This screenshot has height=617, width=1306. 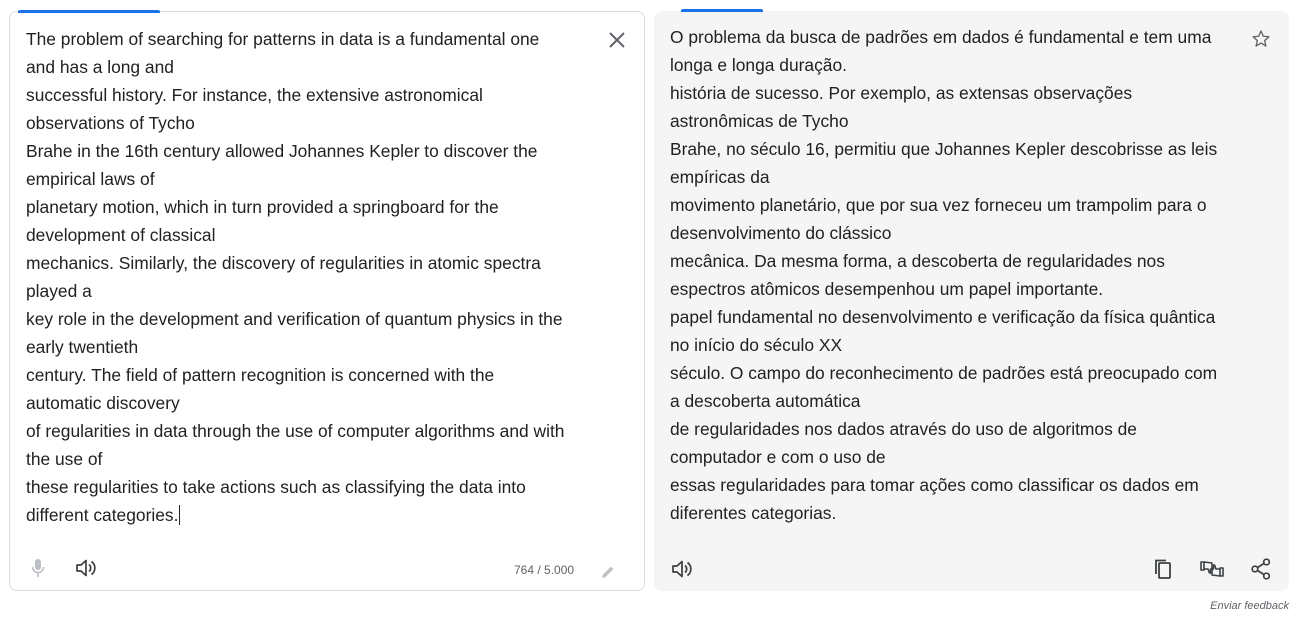 I want to click on microphone-icon, so click(x=38, y=568).